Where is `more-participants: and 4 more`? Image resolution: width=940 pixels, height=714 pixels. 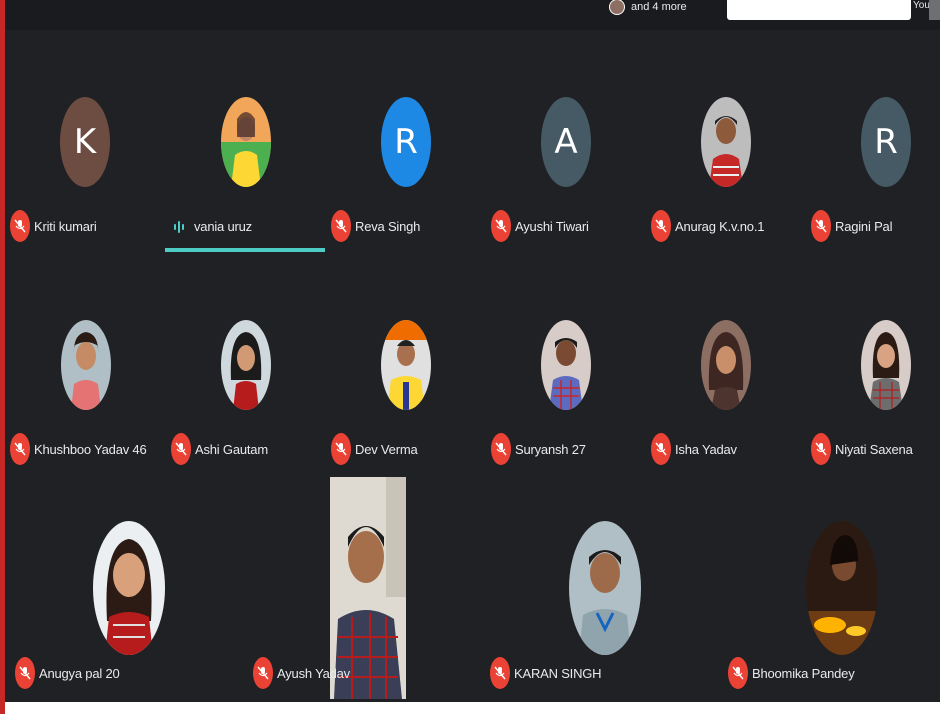
more-participants: and 4 more is located at coordinates (648, 7).